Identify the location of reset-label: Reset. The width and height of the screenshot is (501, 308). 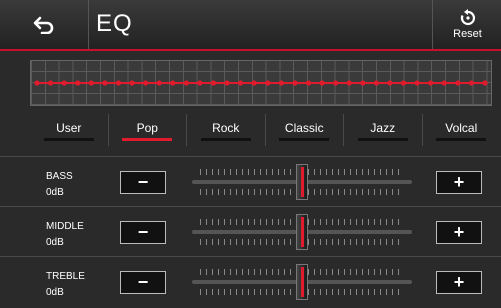
(467, 34).